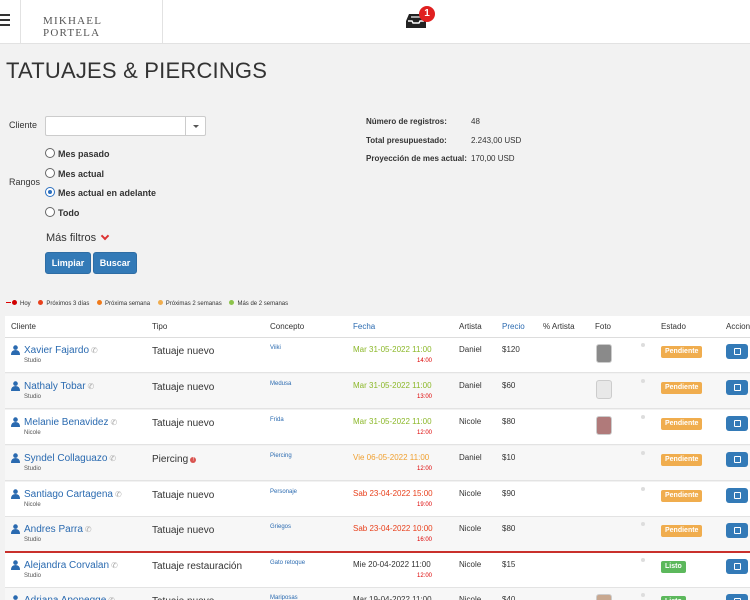  Describe the element at coordinates (15, 565) in the screenshot. I see `user-icon` at that location.